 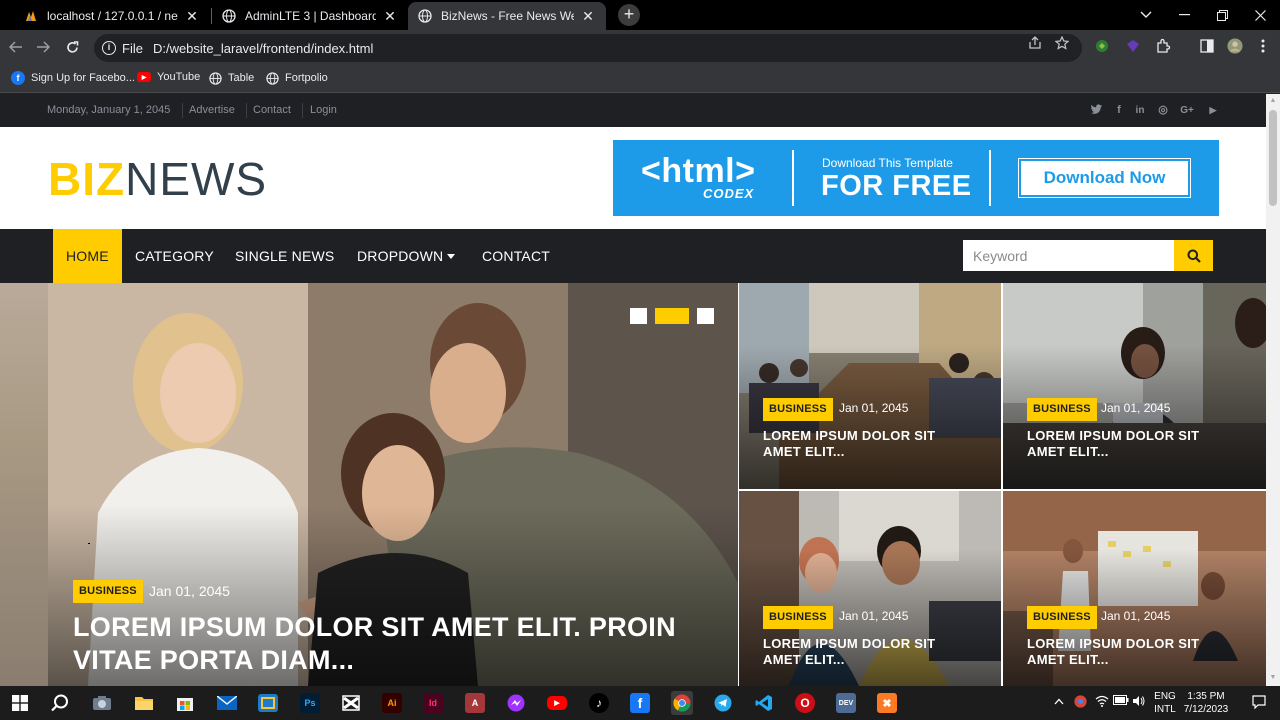 I want to click on tab-search-chevron-icon, so click(x=1146, y=15).